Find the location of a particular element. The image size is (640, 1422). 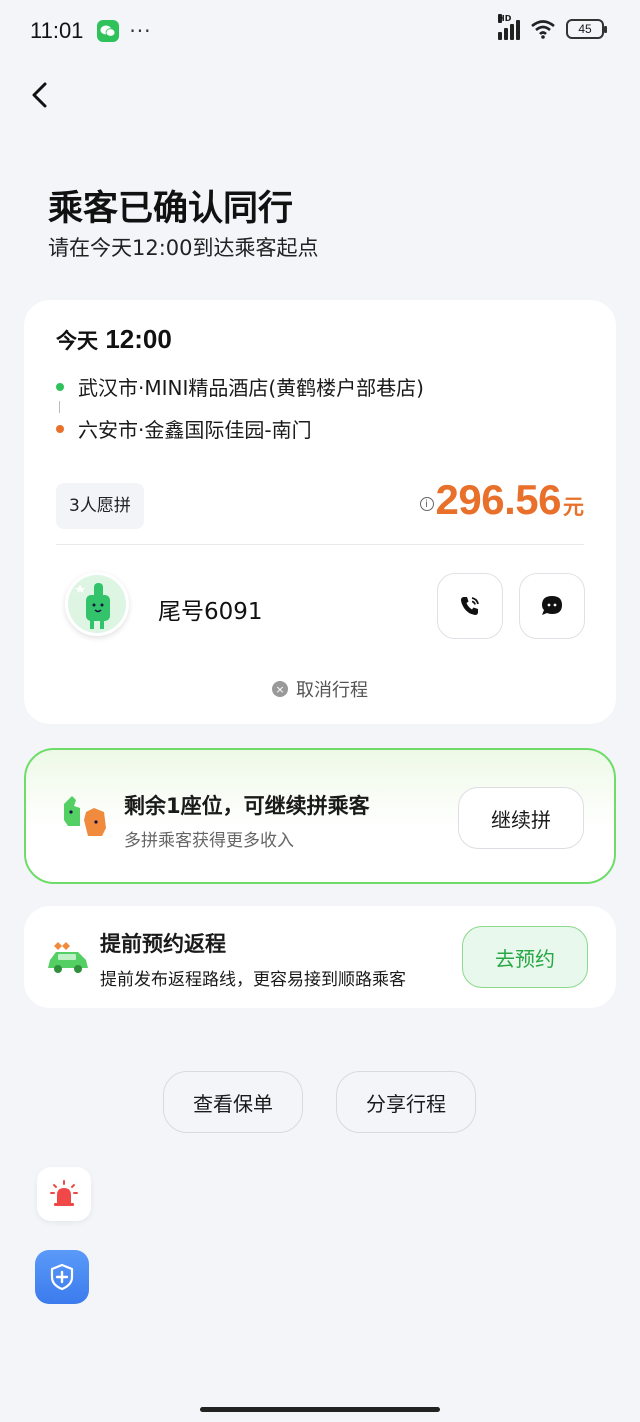

wifi-icon is located at coordinates (543, 29).